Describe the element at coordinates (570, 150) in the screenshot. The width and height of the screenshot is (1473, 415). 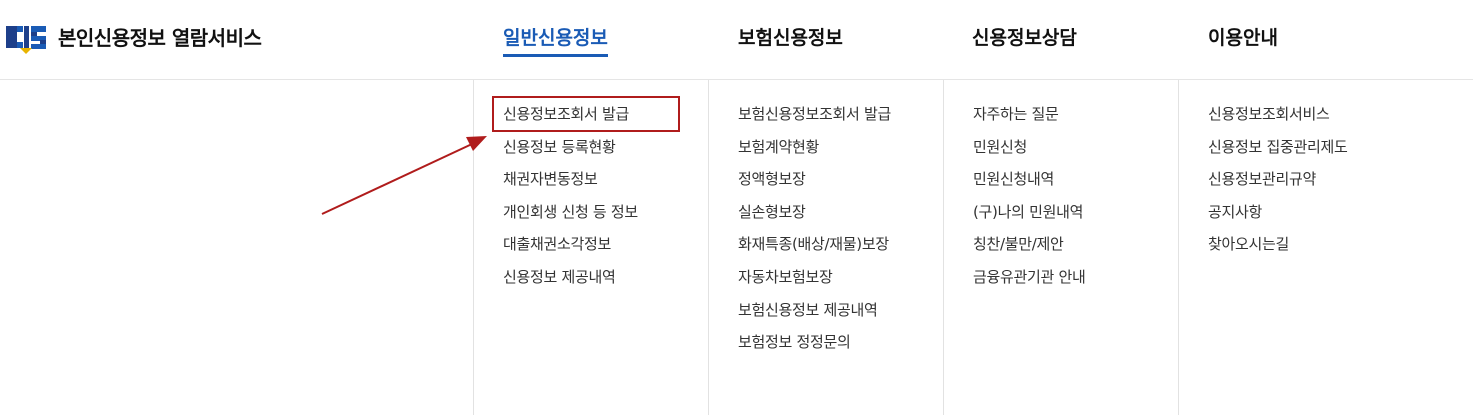
I see `submenu-item-credit-registration-status: 신용정보 등록현황` at that location.